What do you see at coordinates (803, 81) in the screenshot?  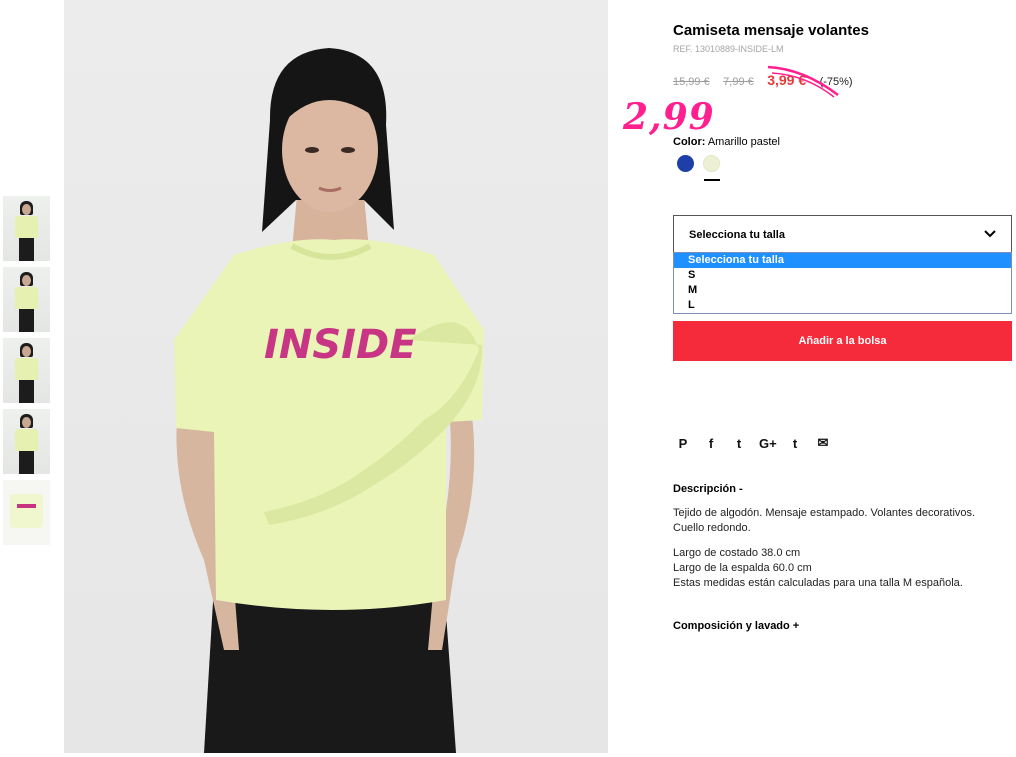 I see `price-strike-annotation` at bounding box center [803, 81].